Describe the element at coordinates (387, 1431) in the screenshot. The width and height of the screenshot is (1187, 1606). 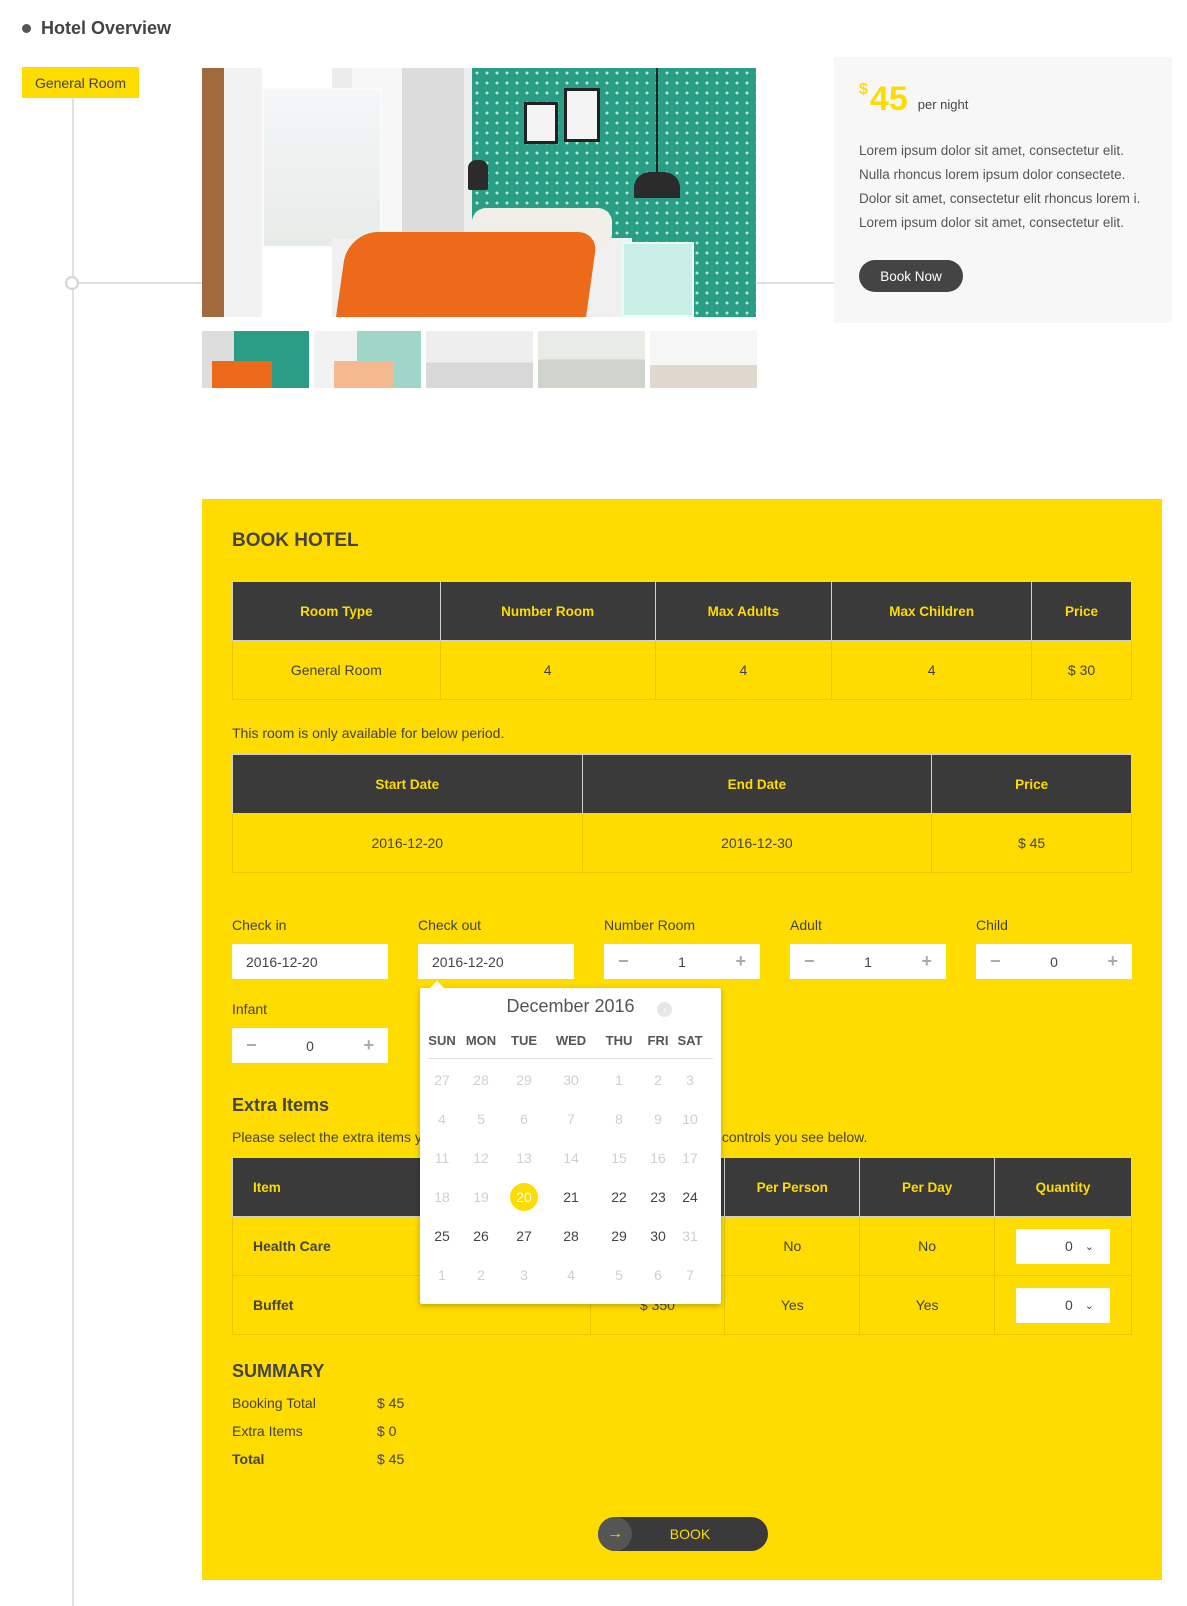
I see `summary-value: $ 0` at that location.